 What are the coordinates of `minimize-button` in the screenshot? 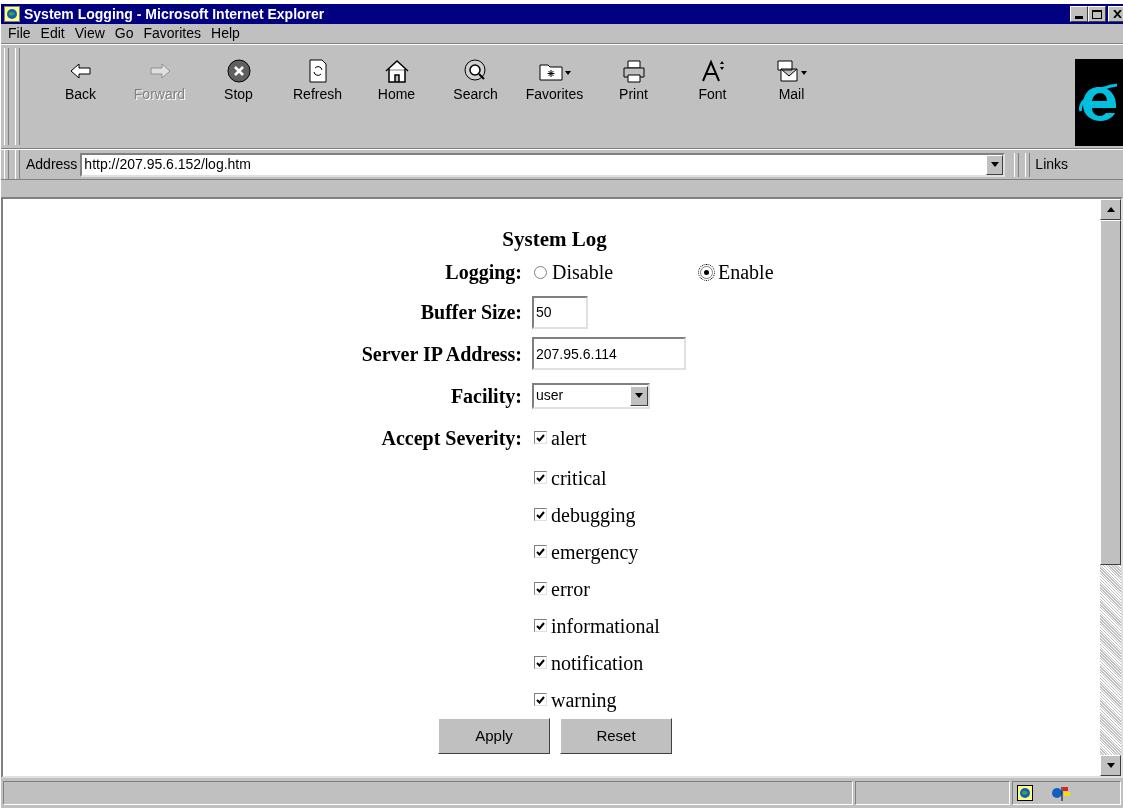 It's located at (1079, 14).